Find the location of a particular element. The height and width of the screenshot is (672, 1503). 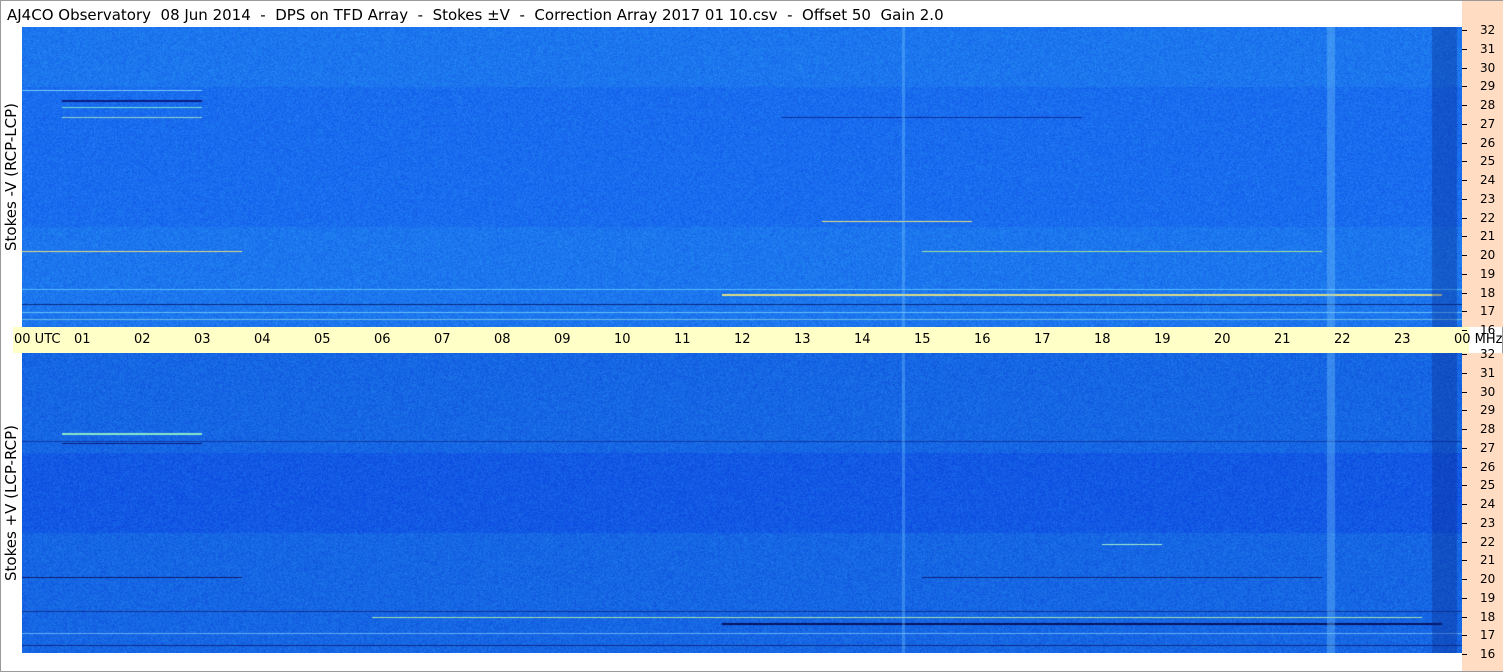

frequency-tick: 32 is located at coordinates (1482, 30).